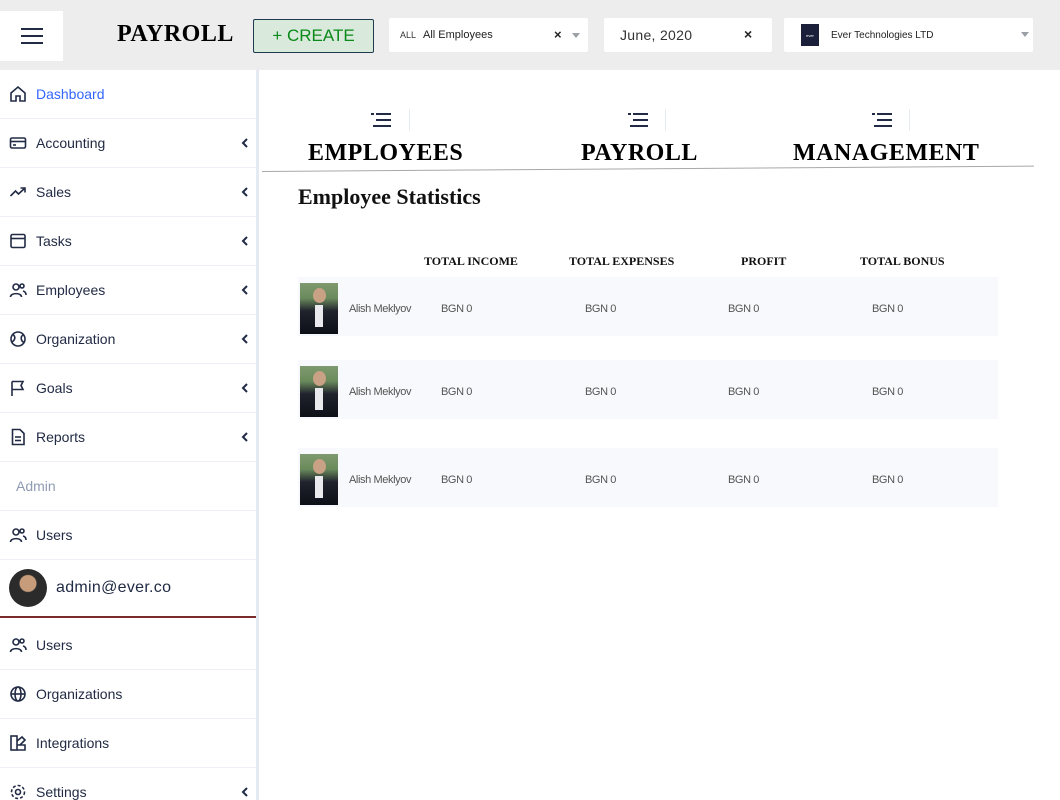 The image size is (1060, 800). I want to click on date-filter-select: June, 2020 ×, so click(688, 35).